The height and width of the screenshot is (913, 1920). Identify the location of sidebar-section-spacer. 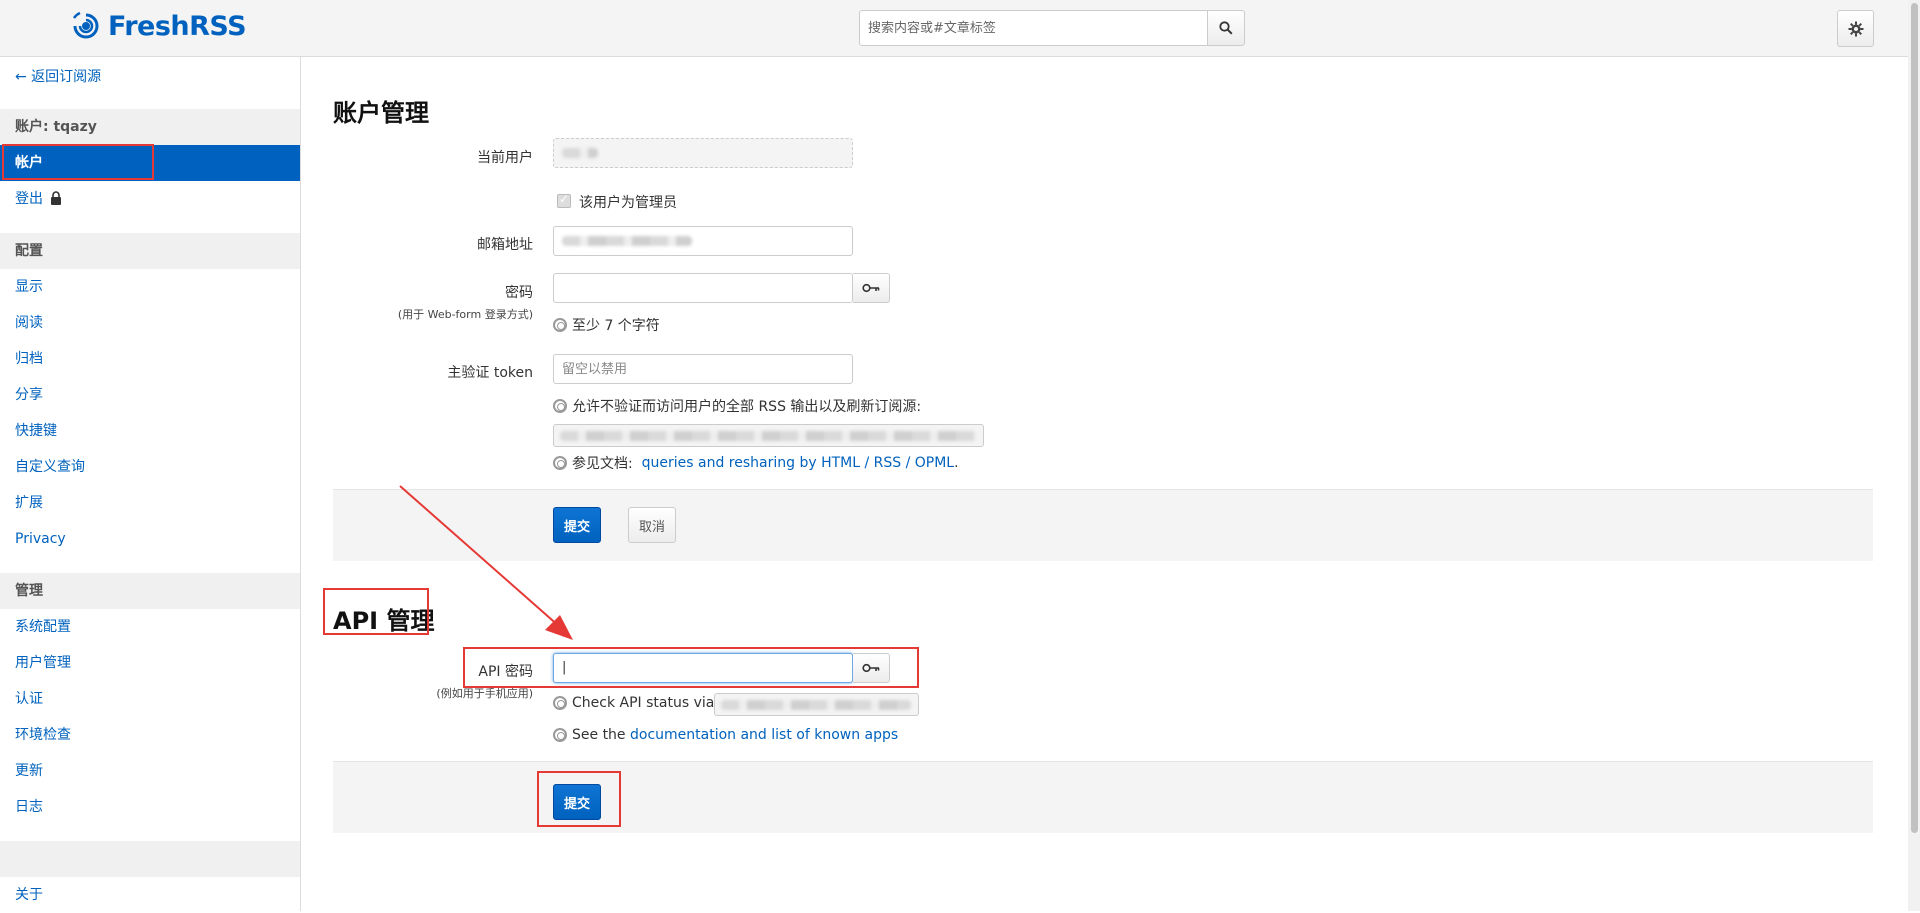
(150, 859).